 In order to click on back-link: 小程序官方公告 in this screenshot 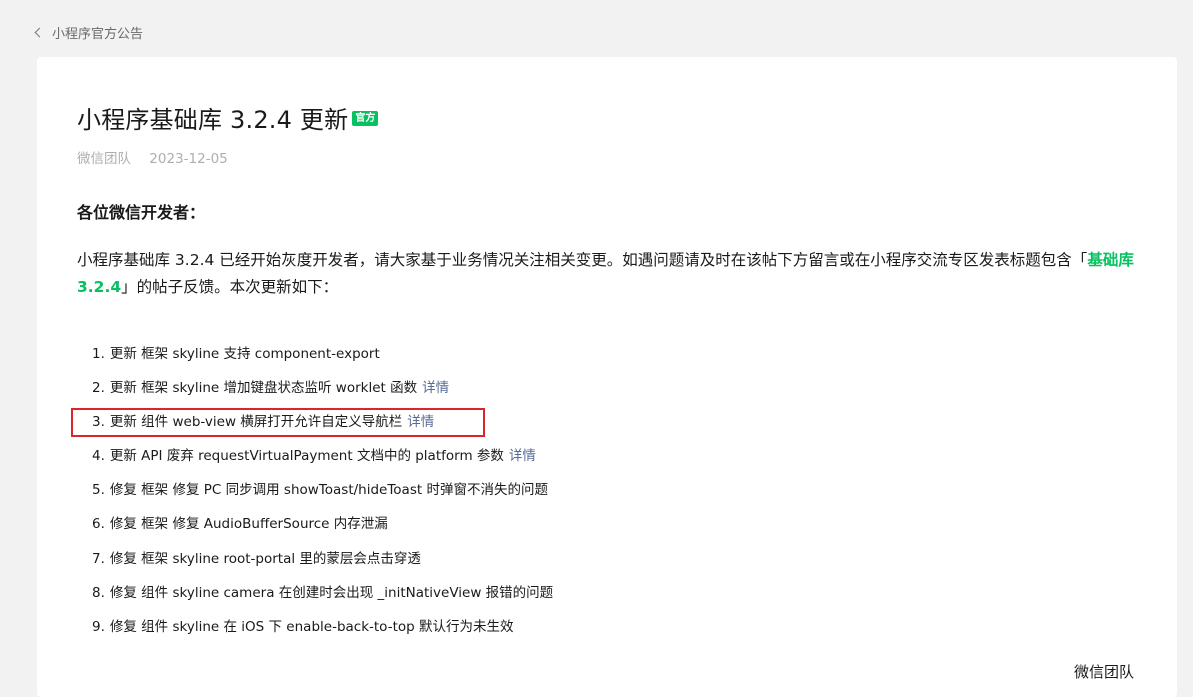, I will do `click(88, 32)`.